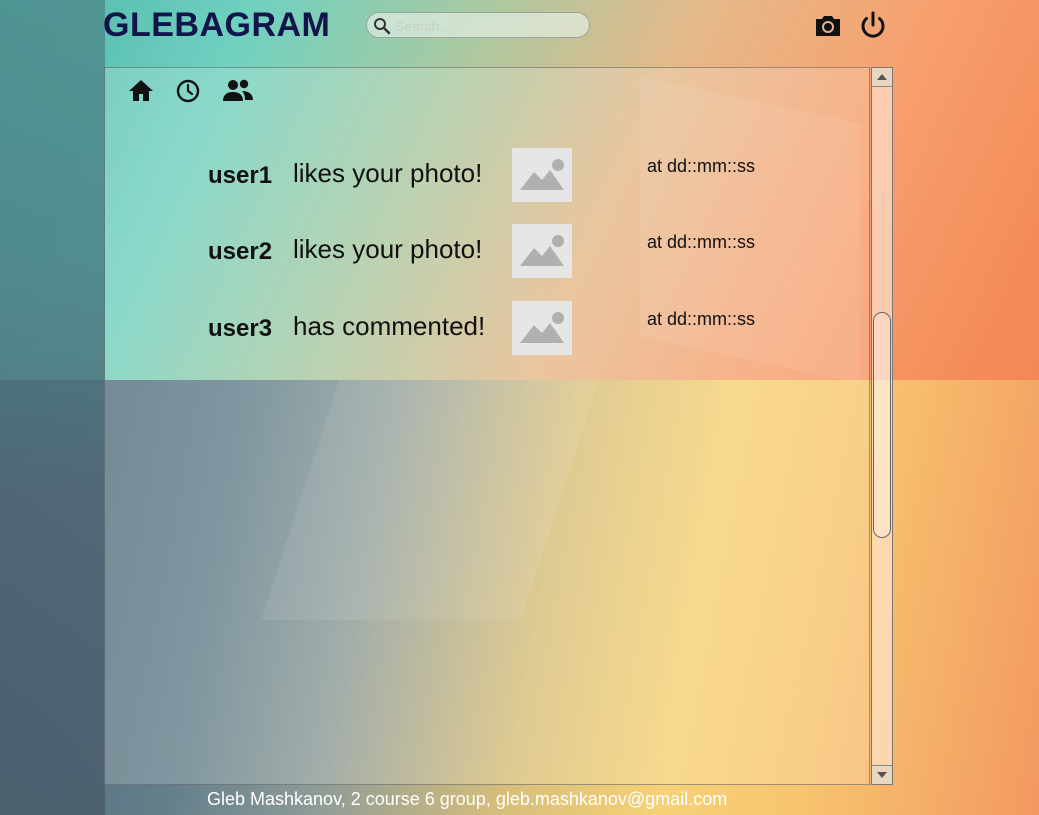 Image resolution: width=1039 pixels, height=815 pixels. What do you see at coordinates (217, 25) in the screenshot?
I see `app-logo: GLEBAGRAM` at bounding box center [217, 25].